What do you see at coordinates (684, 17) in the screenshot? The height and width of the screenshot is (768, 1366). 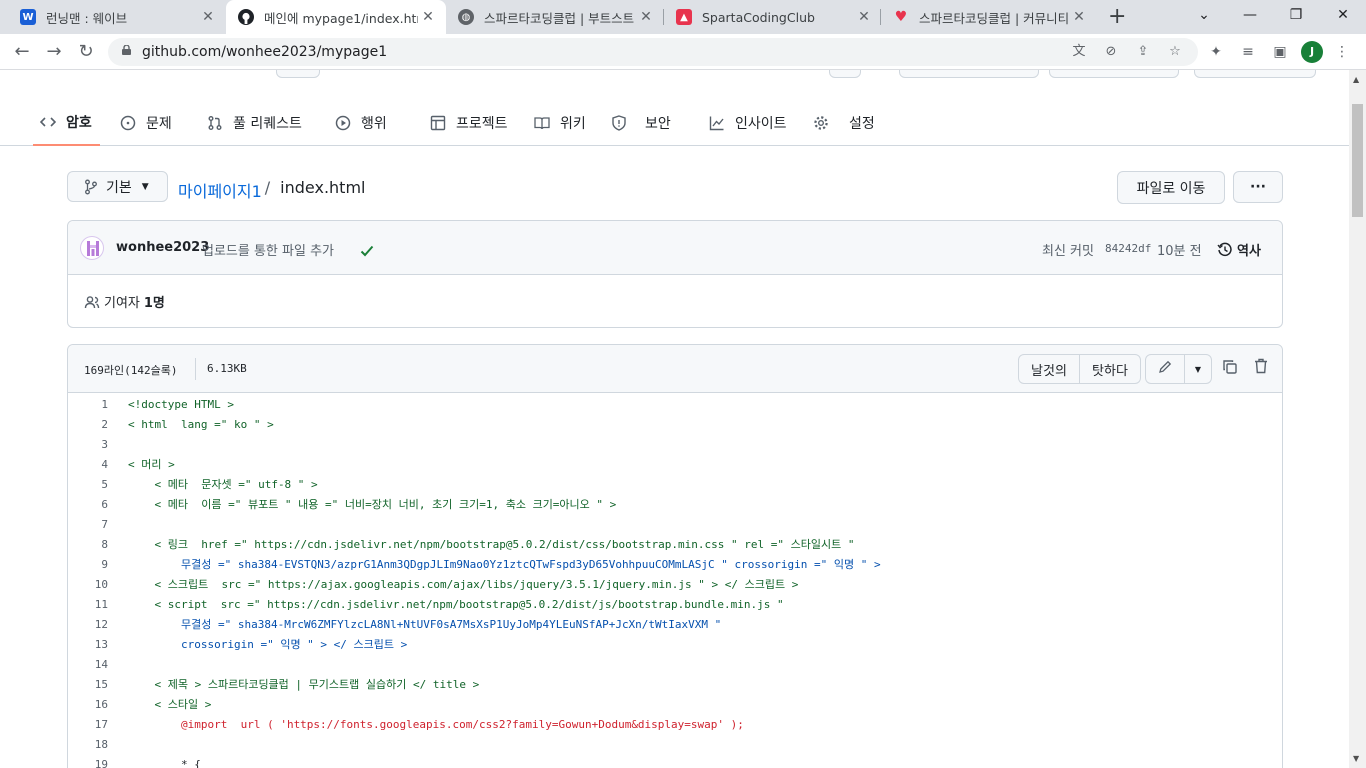 I see `sparta-icon: ▲` at bounding box center [684, 17].